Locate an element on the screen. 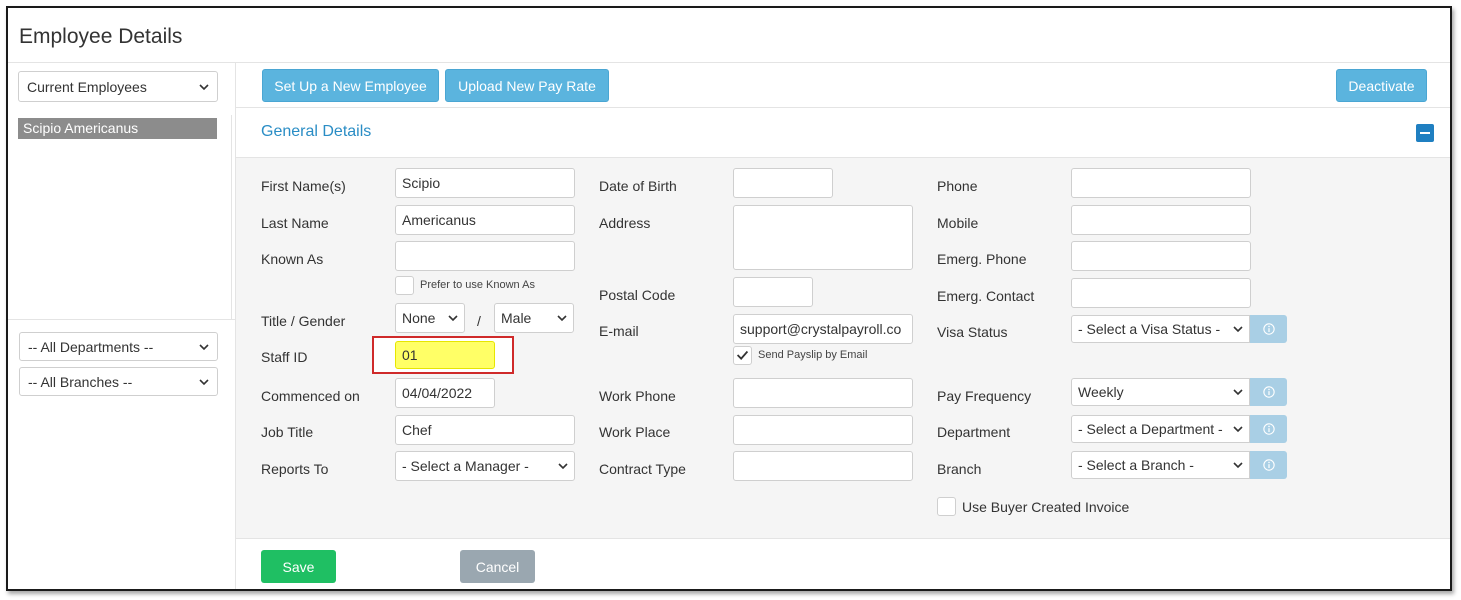  commenced-date-field: 04/04/2022 is located at coordinates (445, 393).